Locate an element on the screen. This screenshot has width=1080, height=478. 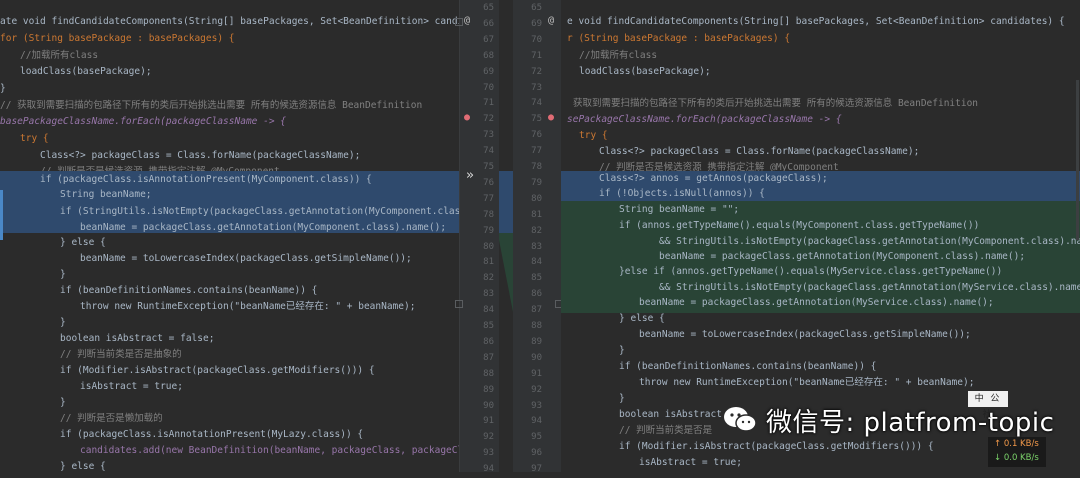
watermark-text: 微信号: platfrom-topic is located at coordinates (910, 422).